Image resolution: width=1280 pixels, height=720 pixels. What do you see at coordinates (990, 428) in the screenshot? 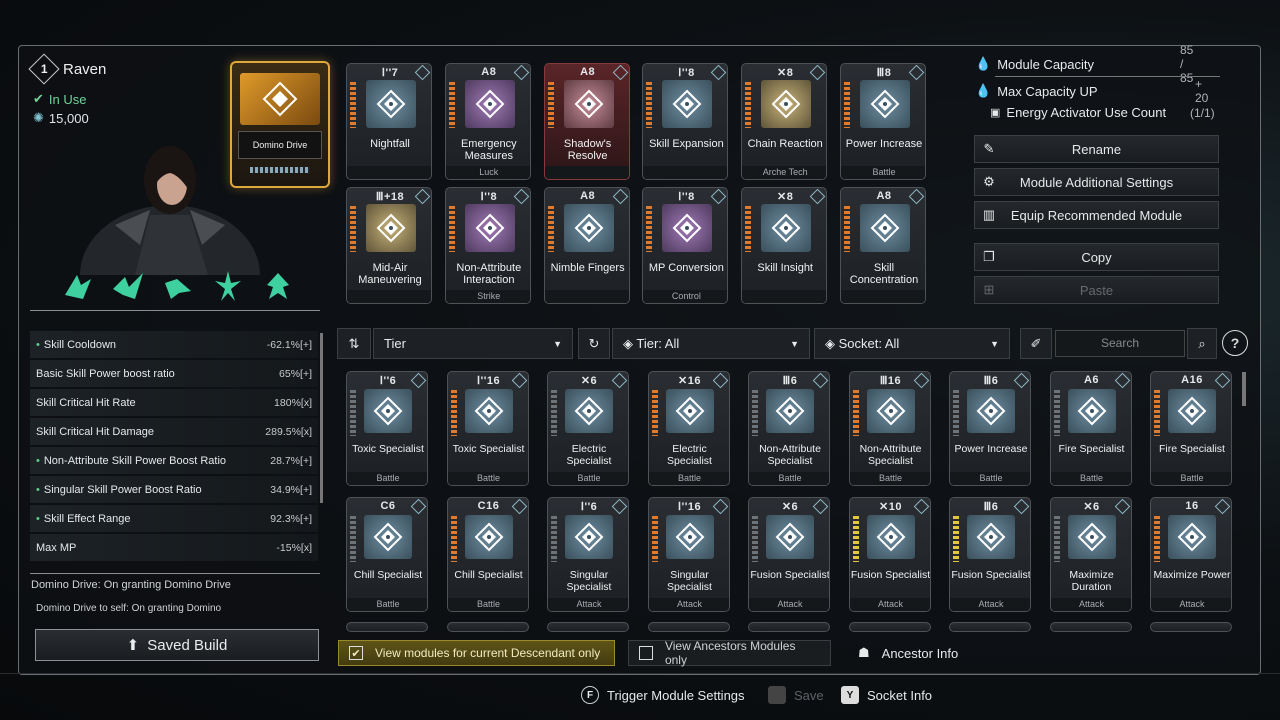
I see `inventory-module-card: Ⅲ6 Power Increase Battle` at bounding box center [990, 428].